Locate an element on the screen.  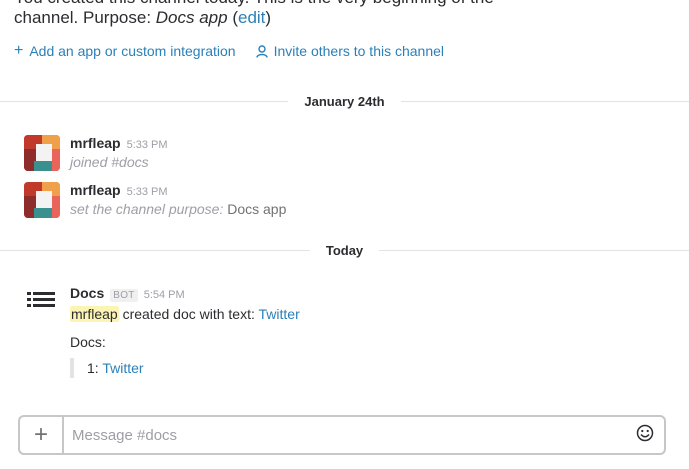
message-text: joined #docs is located at coordinates (109, 162).